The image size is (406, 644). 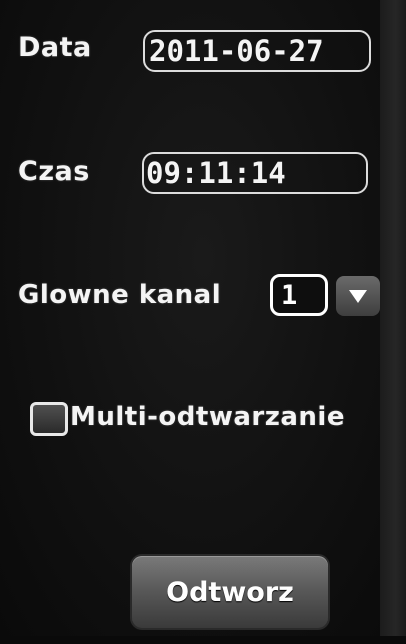 What do you see at coordinates (393, 322) in the screenshot?
I see `screen-bezel` at bounding box center [393, 322].